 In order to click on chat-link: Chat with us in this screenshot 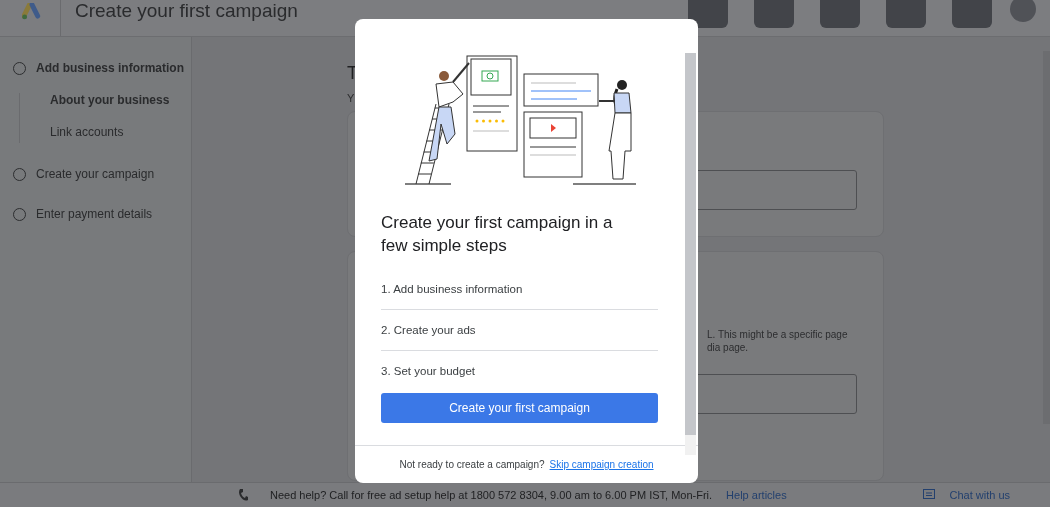, I will do `click(979, 495)`.